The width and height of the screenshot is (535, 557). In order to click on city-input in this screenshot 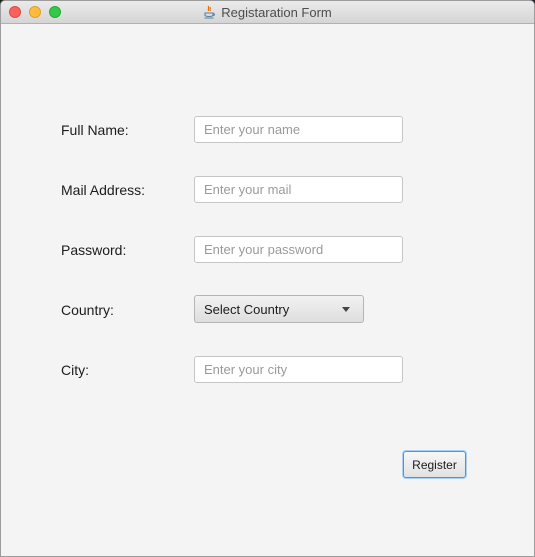, I will do `click(298, 369)`.